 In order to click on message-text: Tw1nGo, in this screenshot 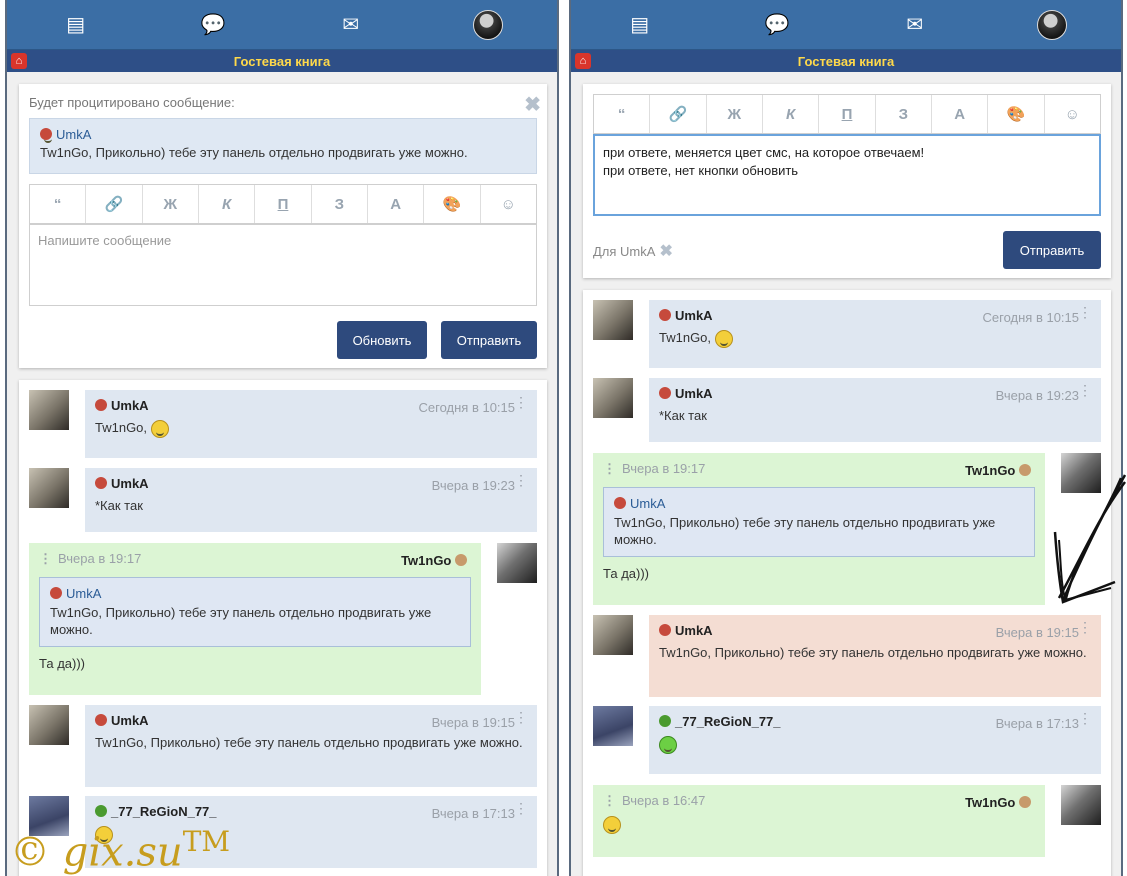, I will do `click(311, 428)`.